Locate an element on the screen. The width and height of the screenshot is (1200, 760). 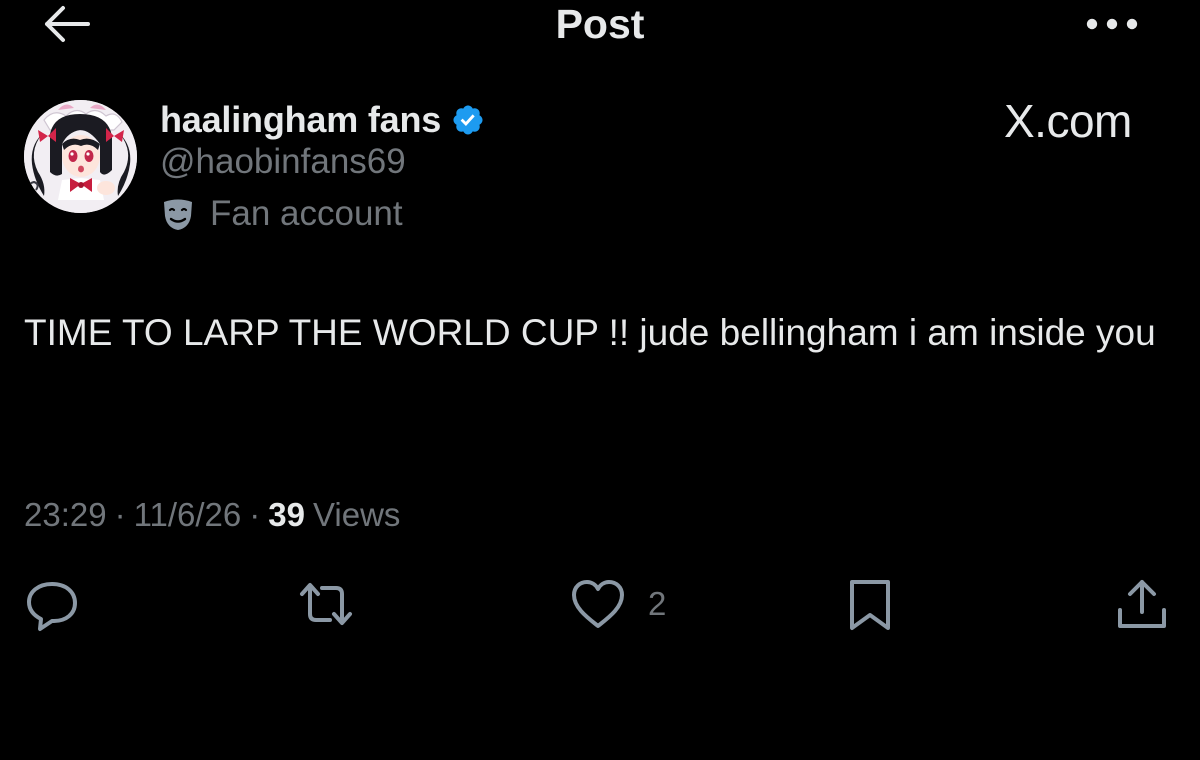
post-date: 11/6/26 is located at coordinates (187, 514).